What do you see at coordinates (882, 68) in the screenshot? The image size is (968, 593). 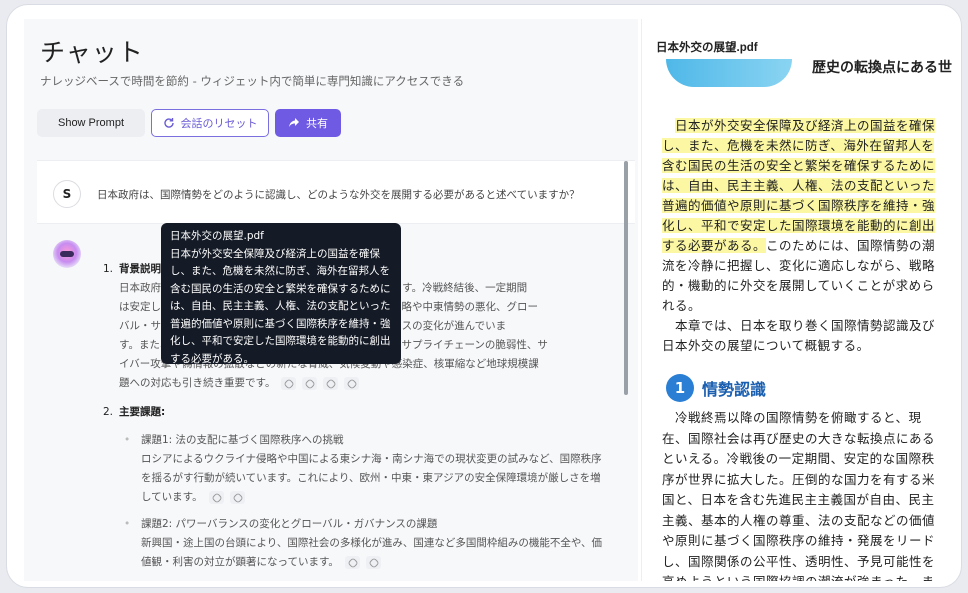 I see `pdf-banner-text: 歴史の転換点にある世` at bounding box center [882, 68].